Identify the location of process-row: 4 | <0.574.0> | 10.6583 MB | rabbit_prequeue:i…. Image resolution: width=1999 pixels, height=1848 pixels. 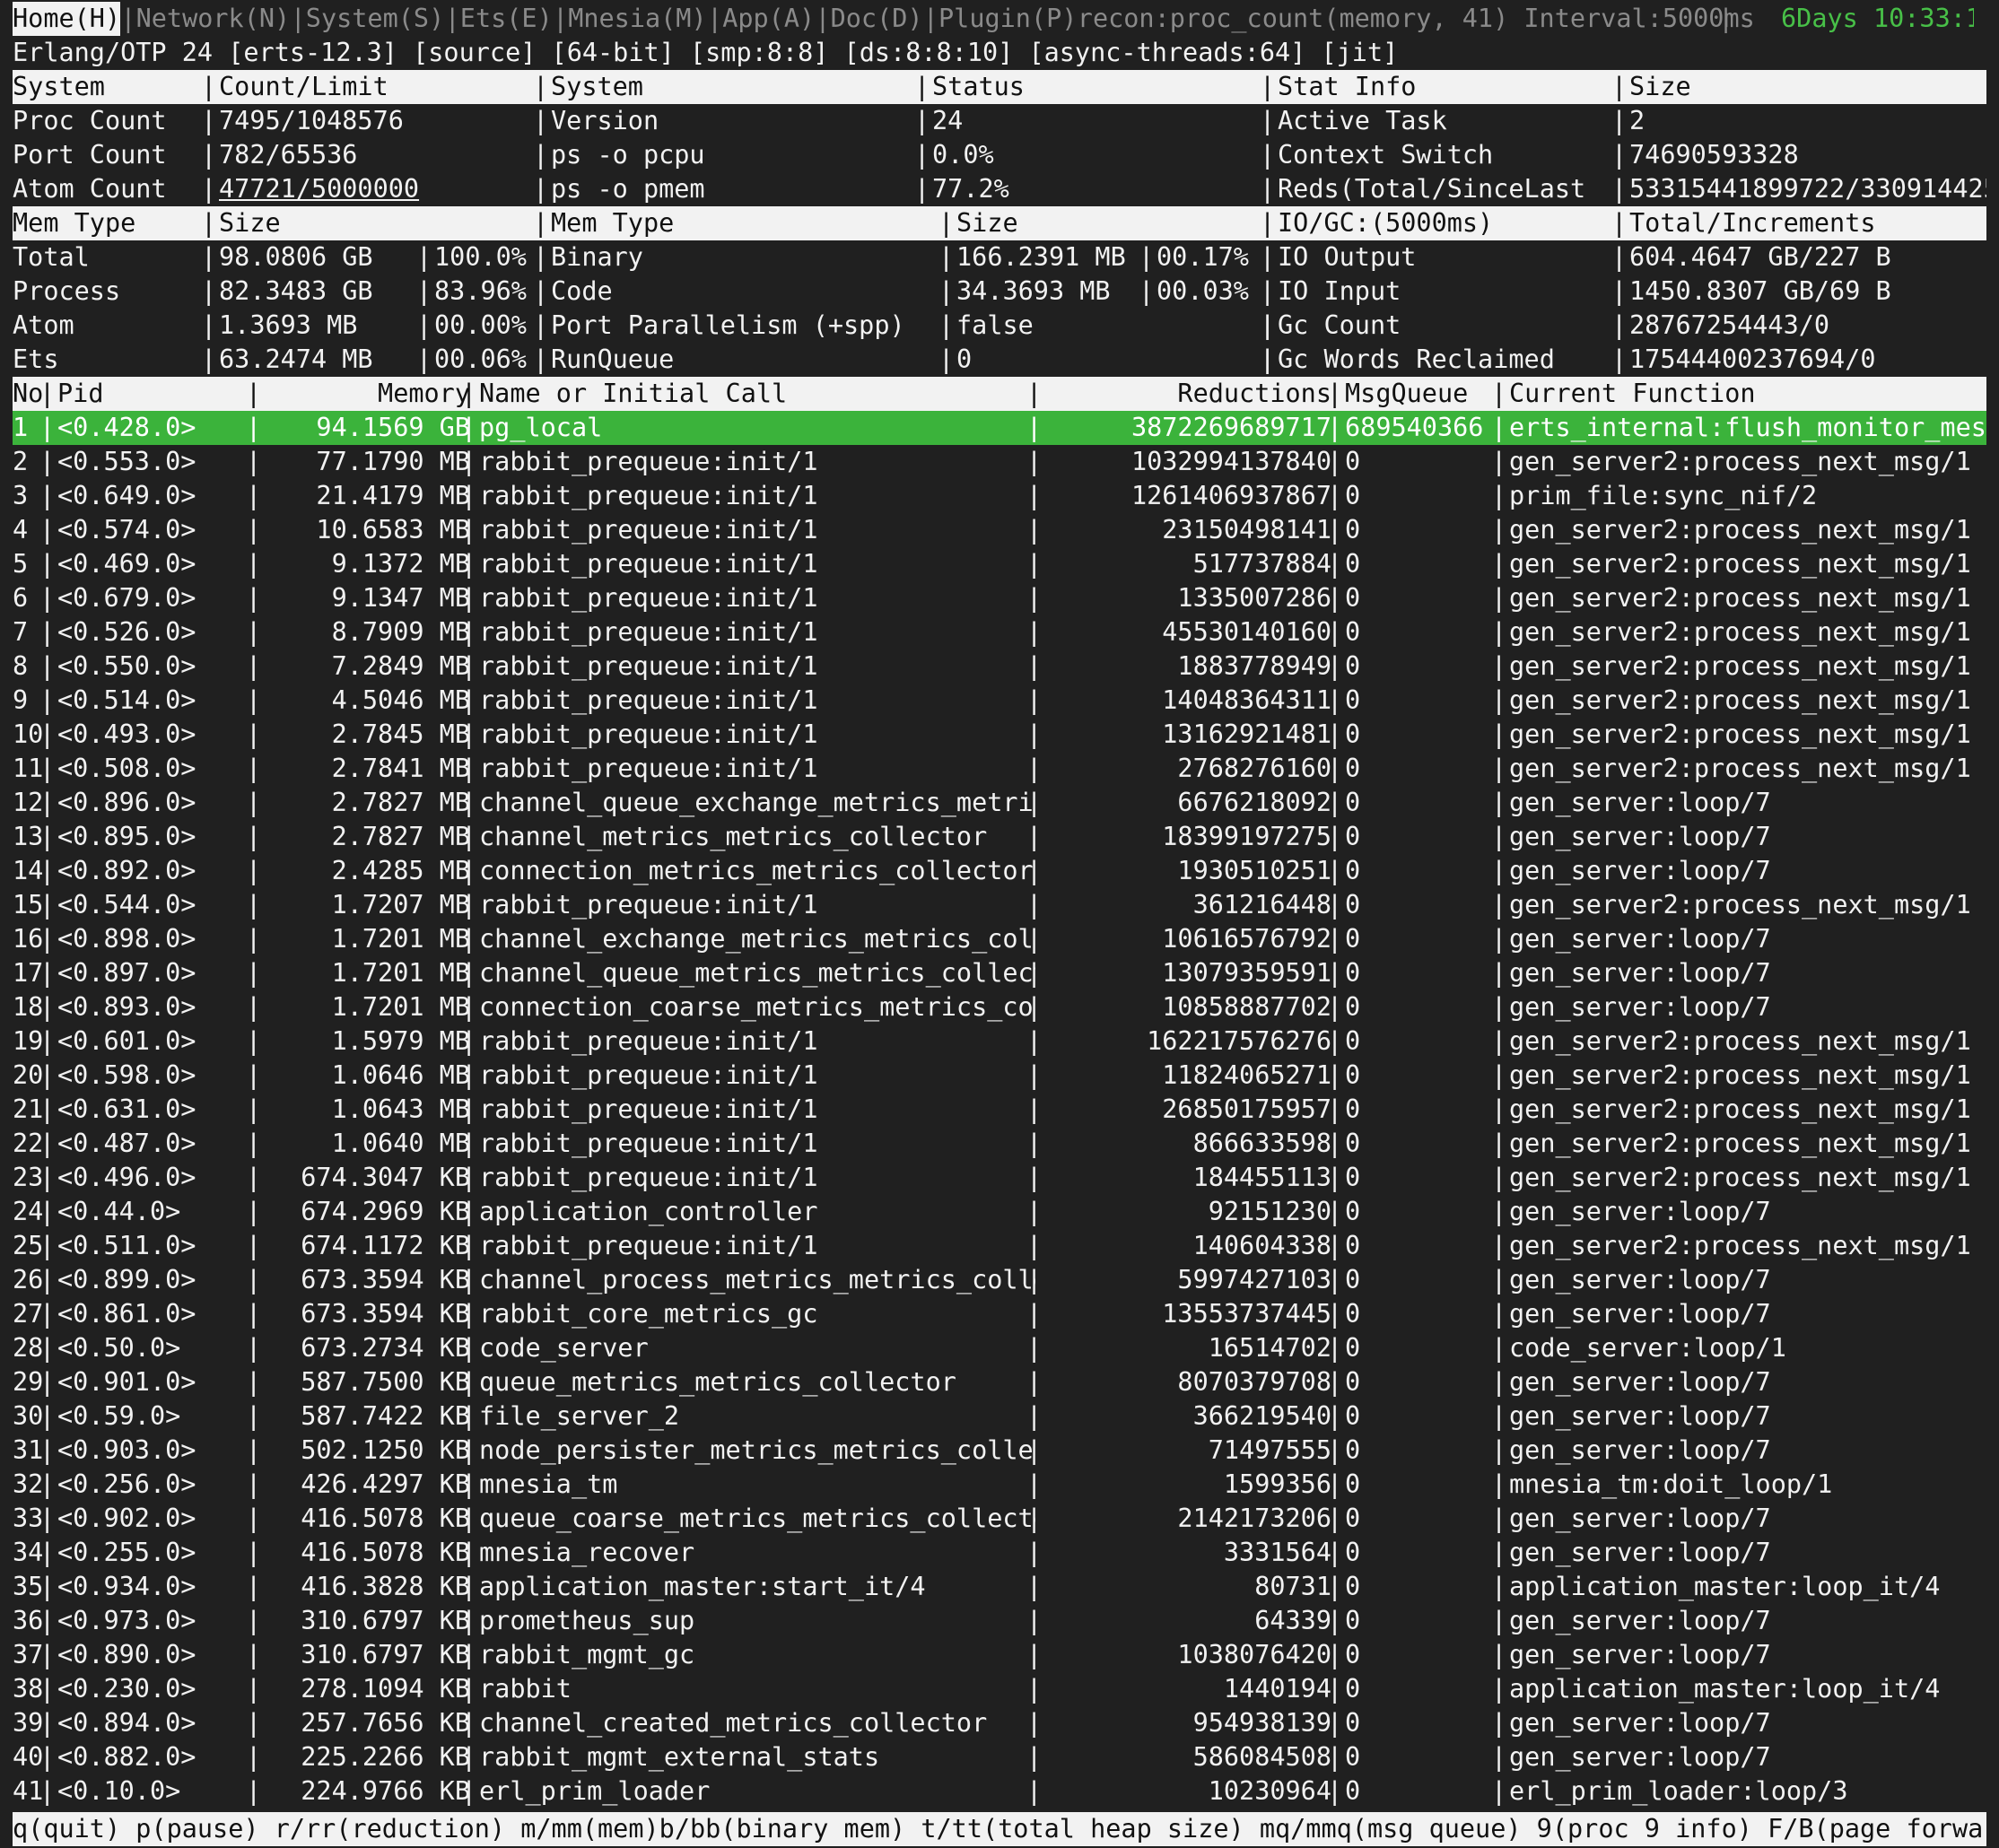
(999, 530).